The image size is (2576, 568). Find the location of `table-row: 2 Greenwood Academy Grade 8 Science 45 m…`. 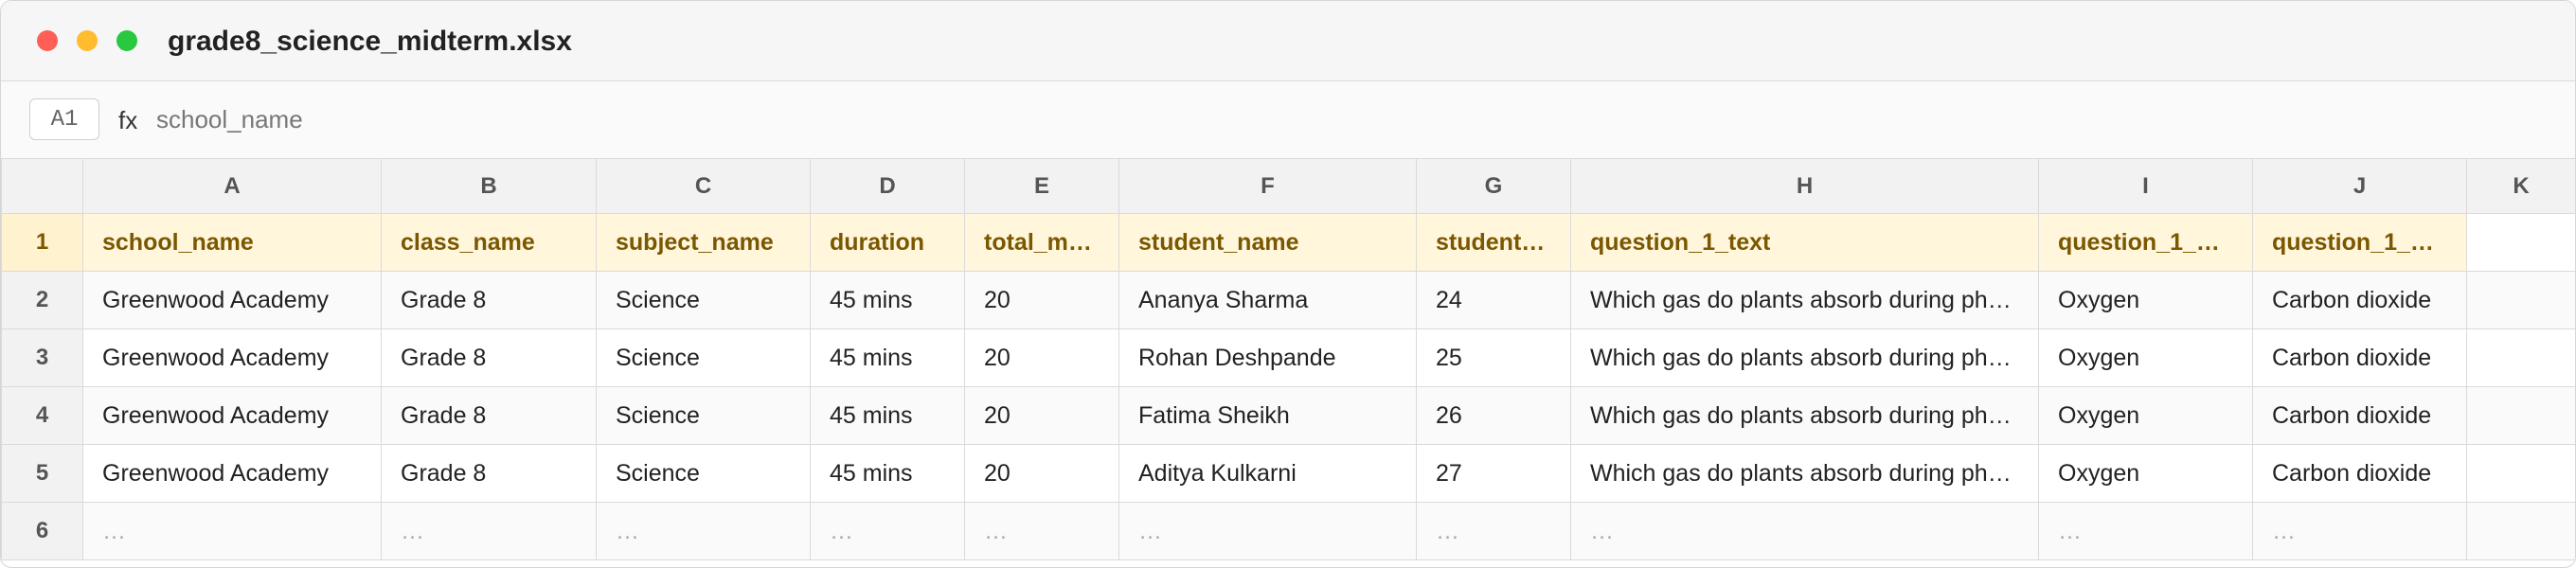

table-row: 2 Greenwood Academy Grade 8 Science 45 m… is located at coordinates (1288, 300).